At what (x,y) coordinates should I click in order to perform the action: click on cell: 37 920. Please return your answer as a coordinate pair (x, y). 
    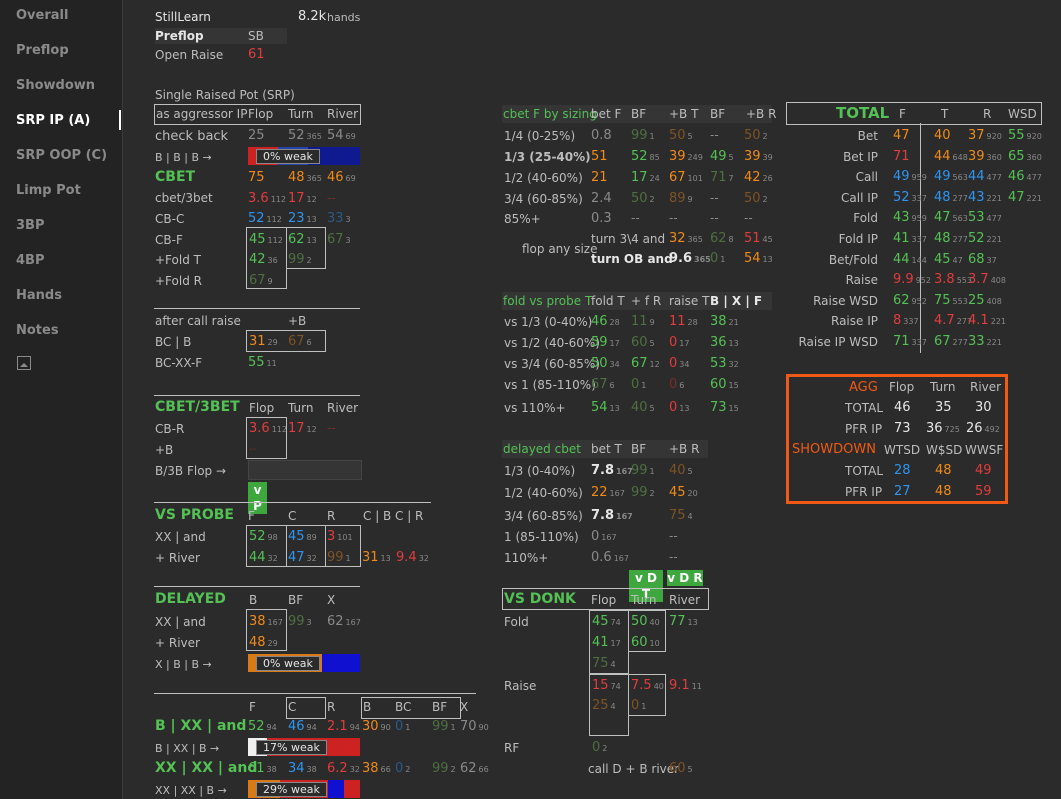
    Looking at the image, I should click on (985, 135).